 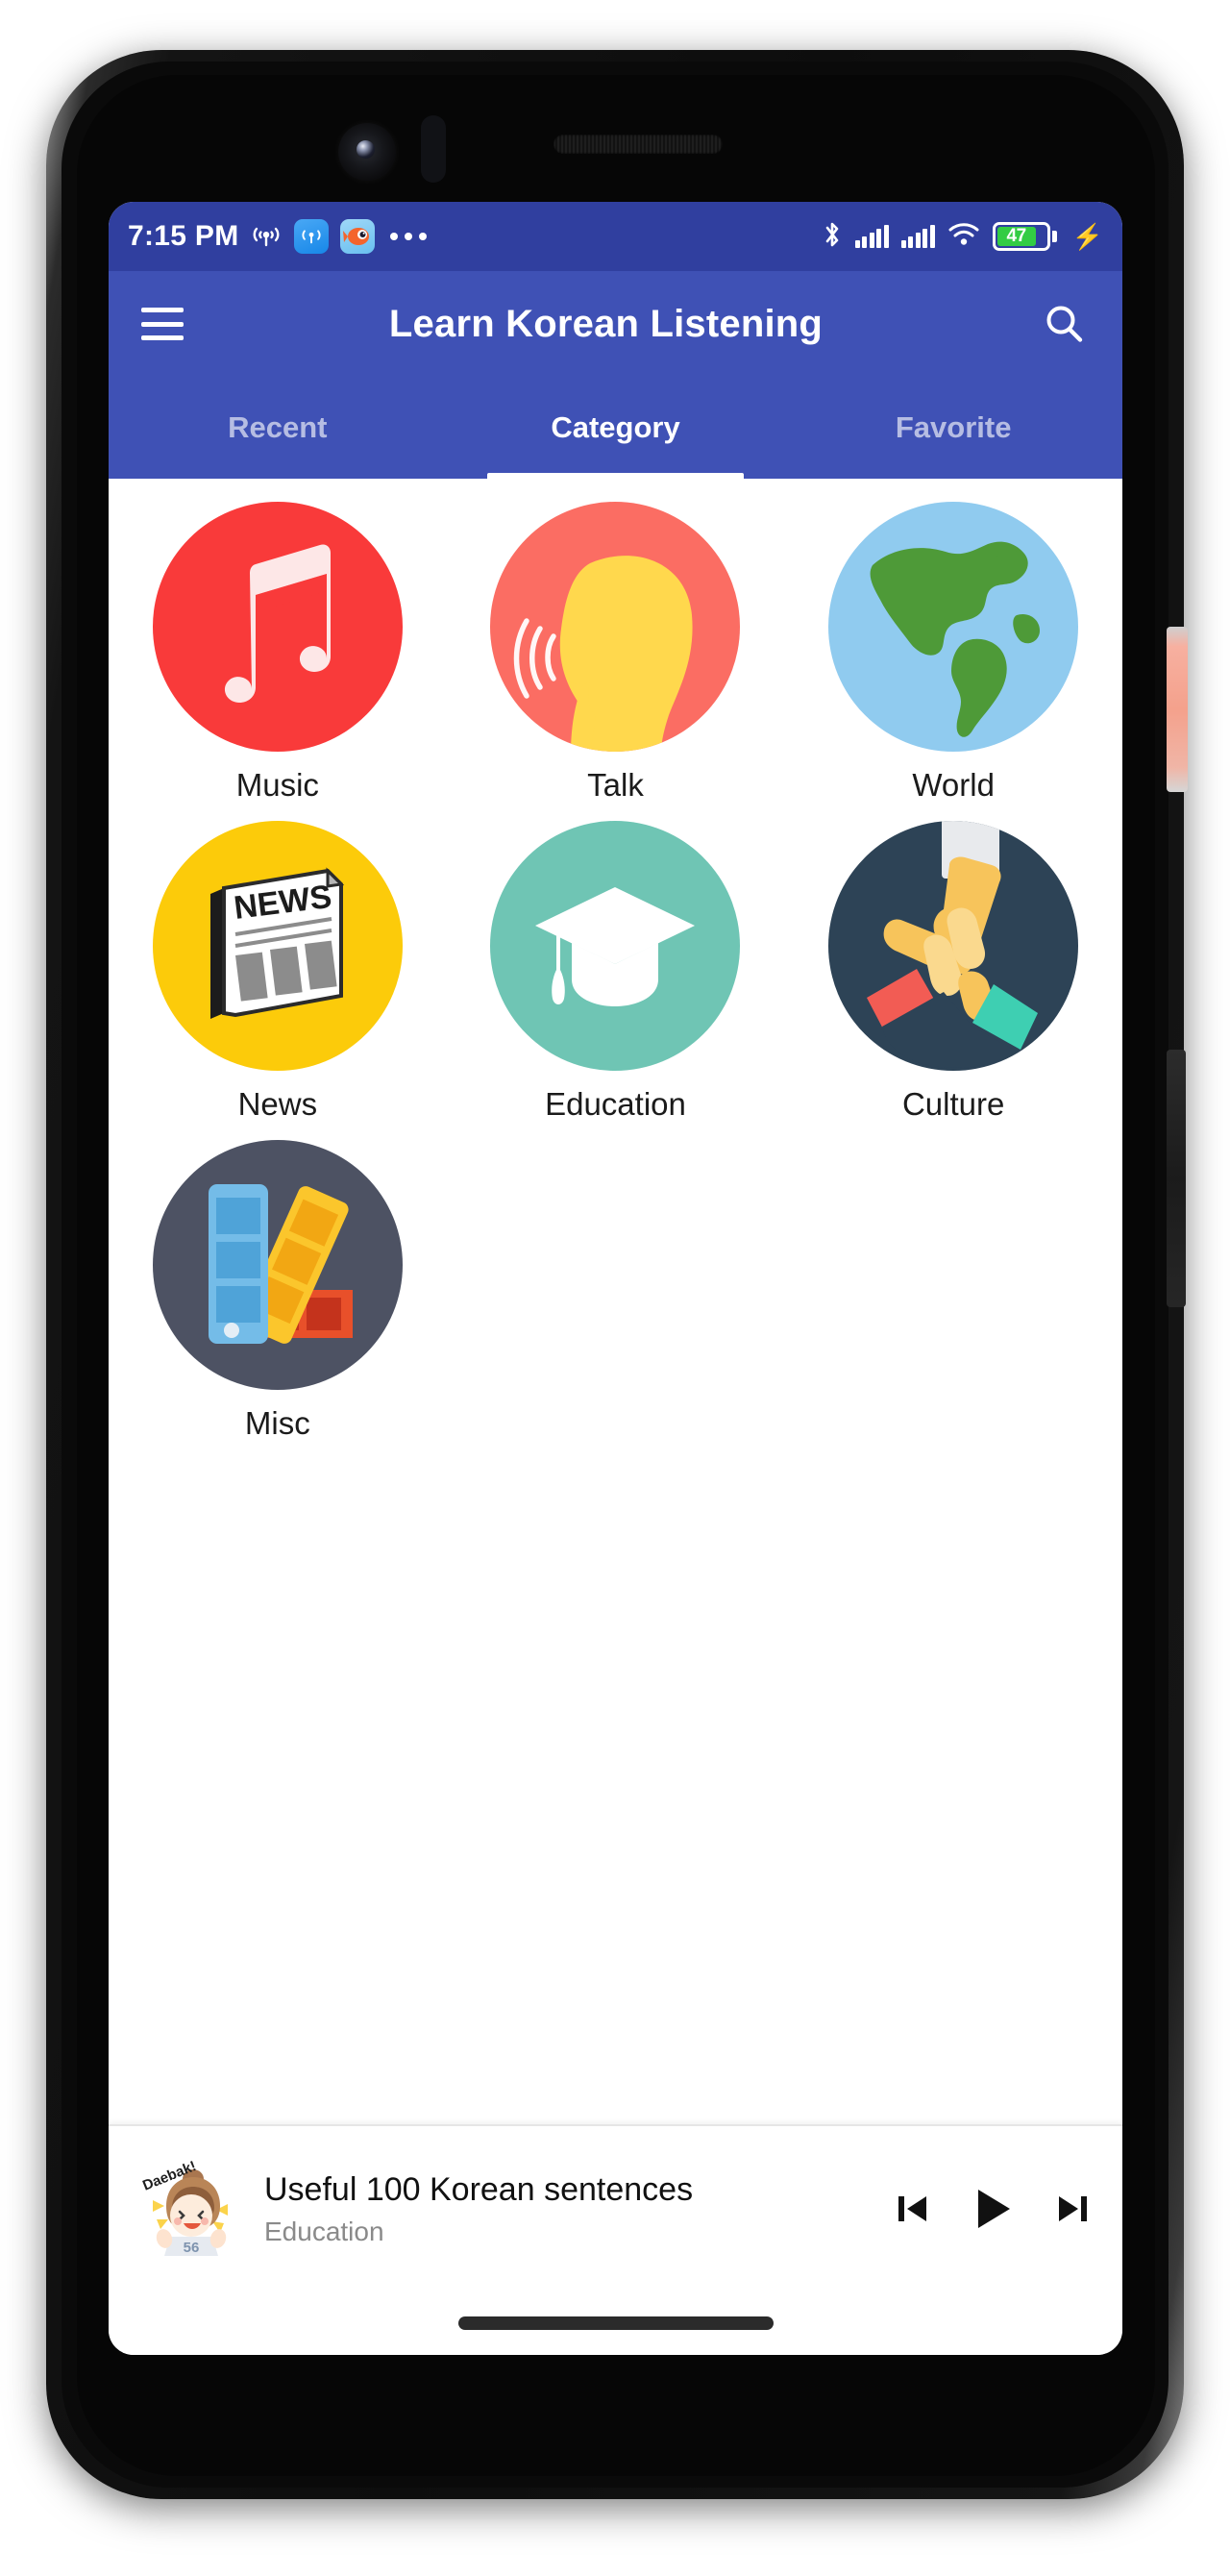 I want to click on system-navigation-bar, so click(x=616, y=2323).